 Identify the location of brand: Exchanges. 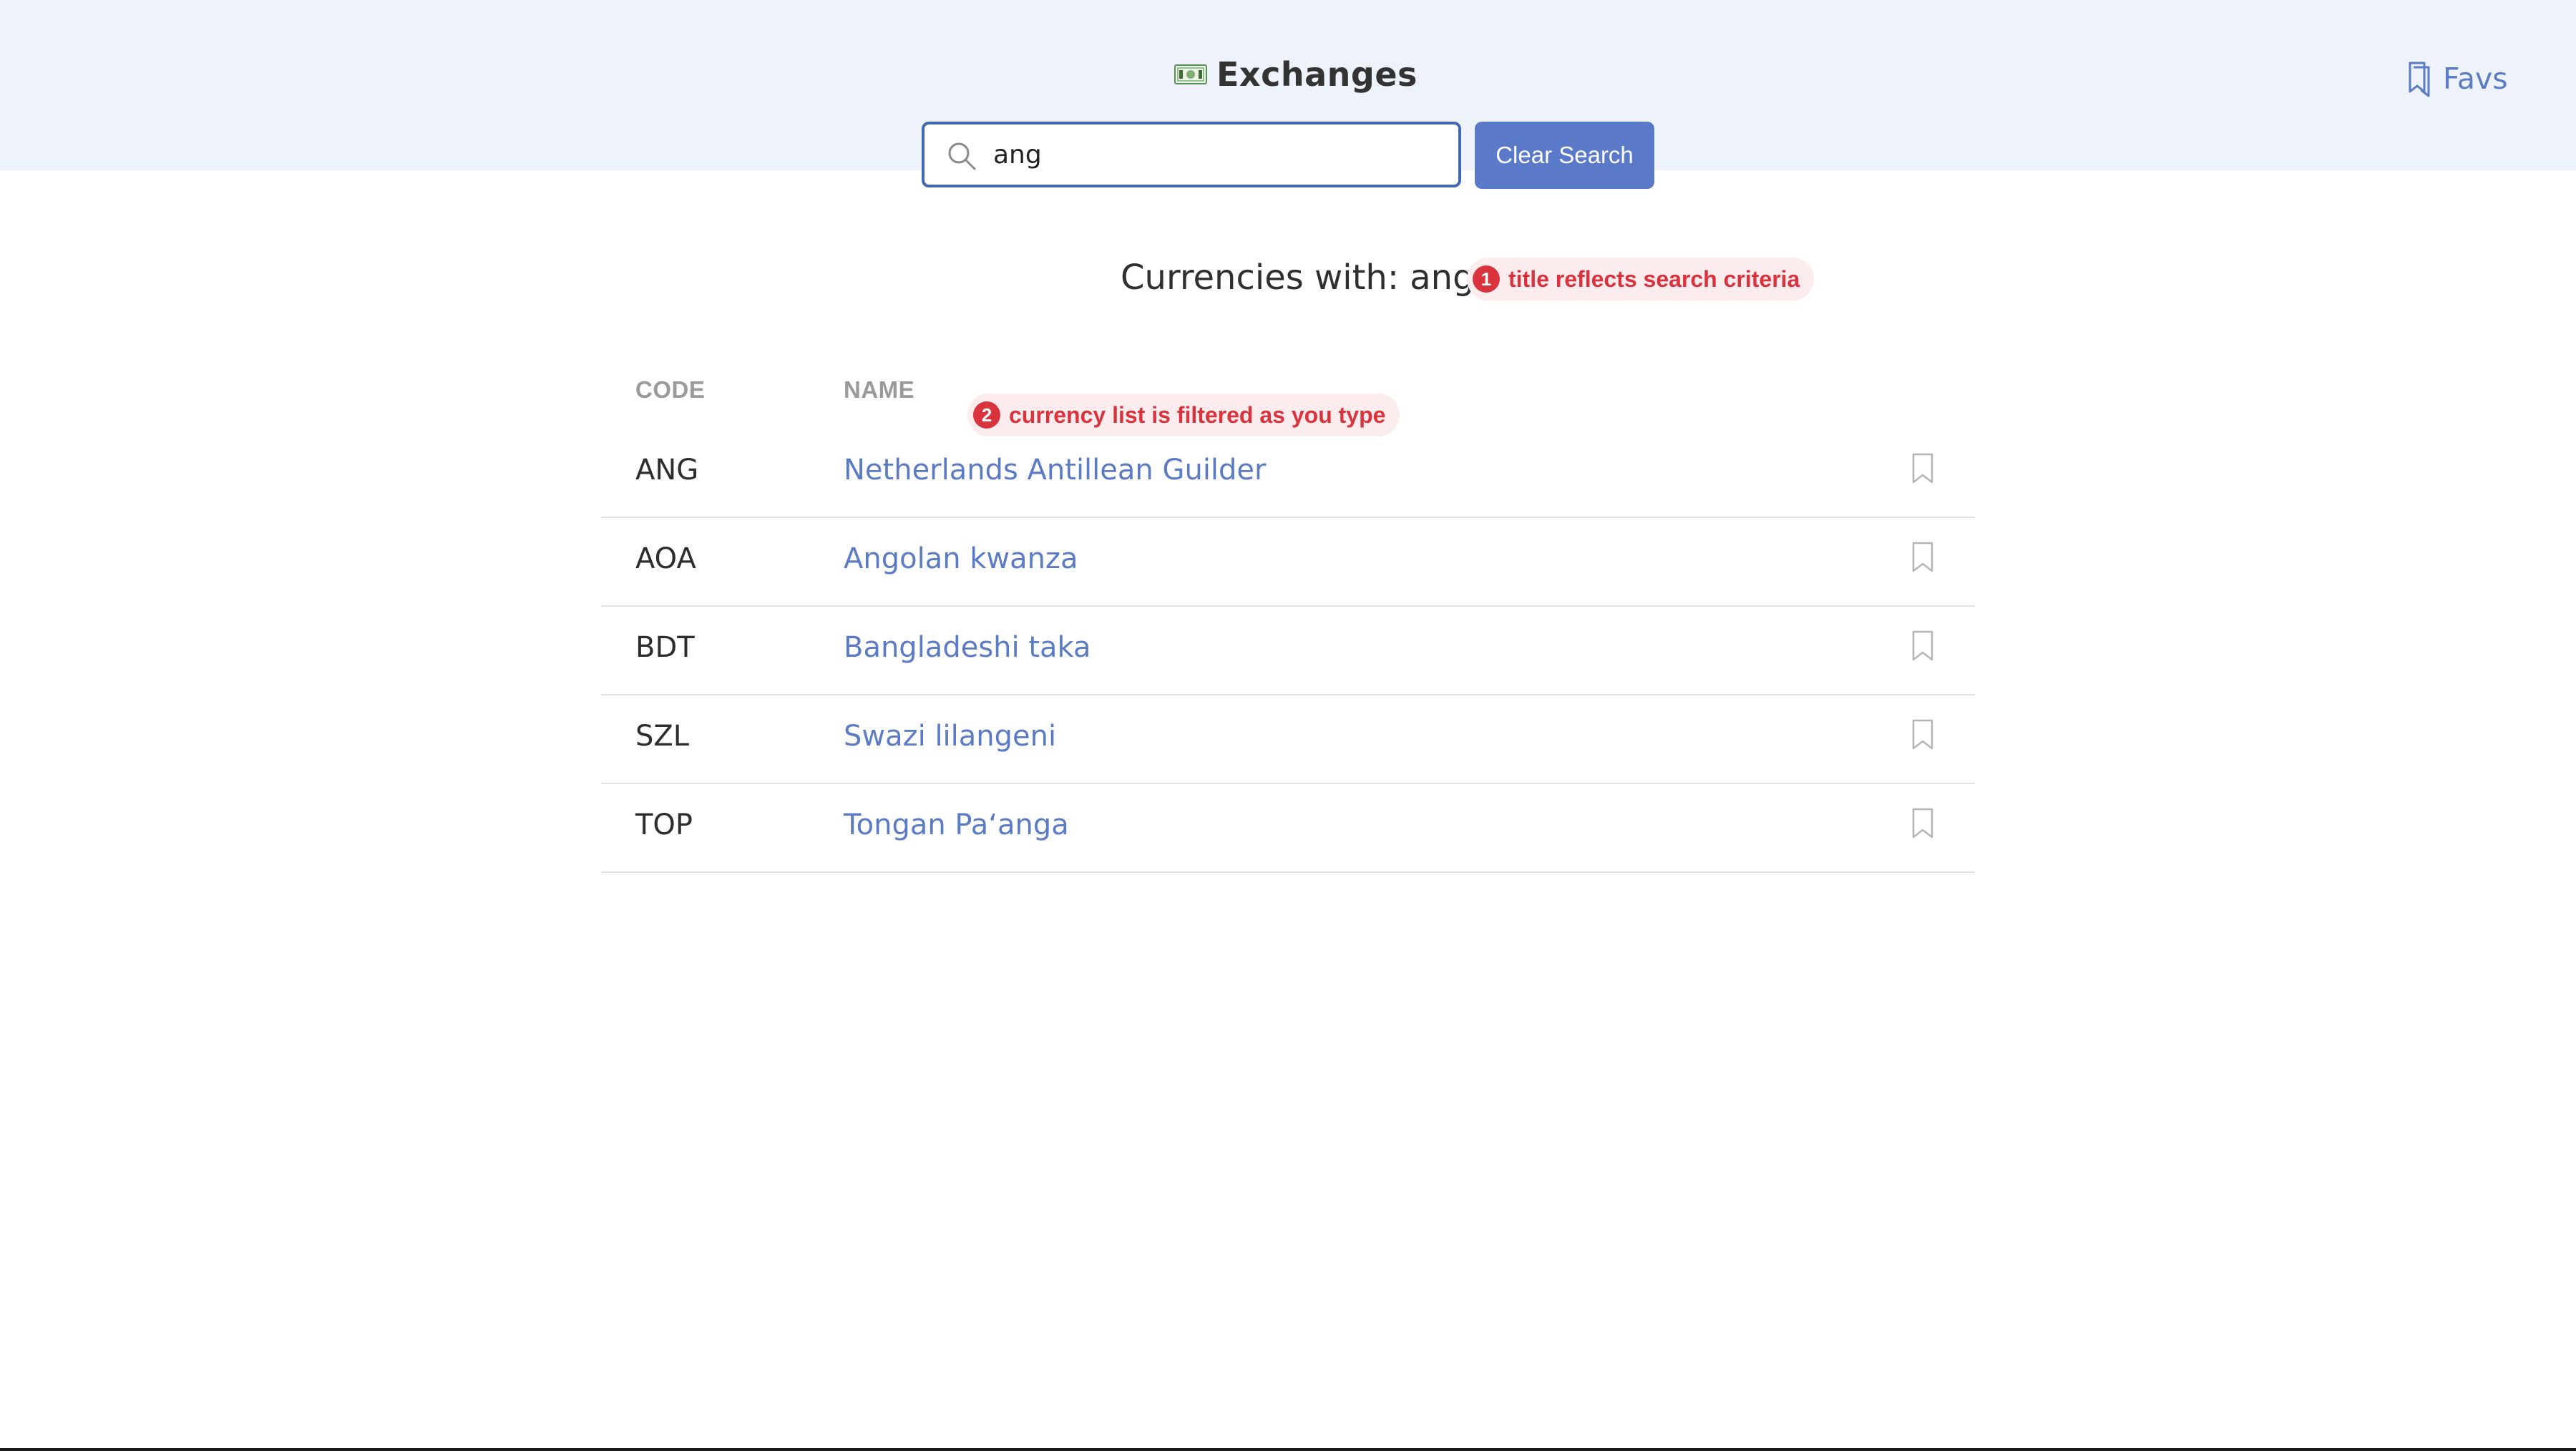
(1296, 74).